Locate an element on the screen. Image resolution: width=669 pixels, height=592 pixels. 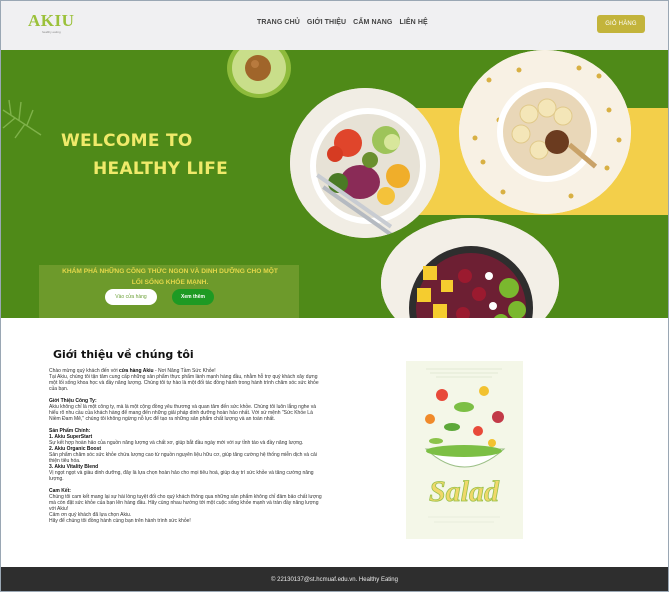
shop-button: Vào cửa hàng is located at coordinates (131, 297).